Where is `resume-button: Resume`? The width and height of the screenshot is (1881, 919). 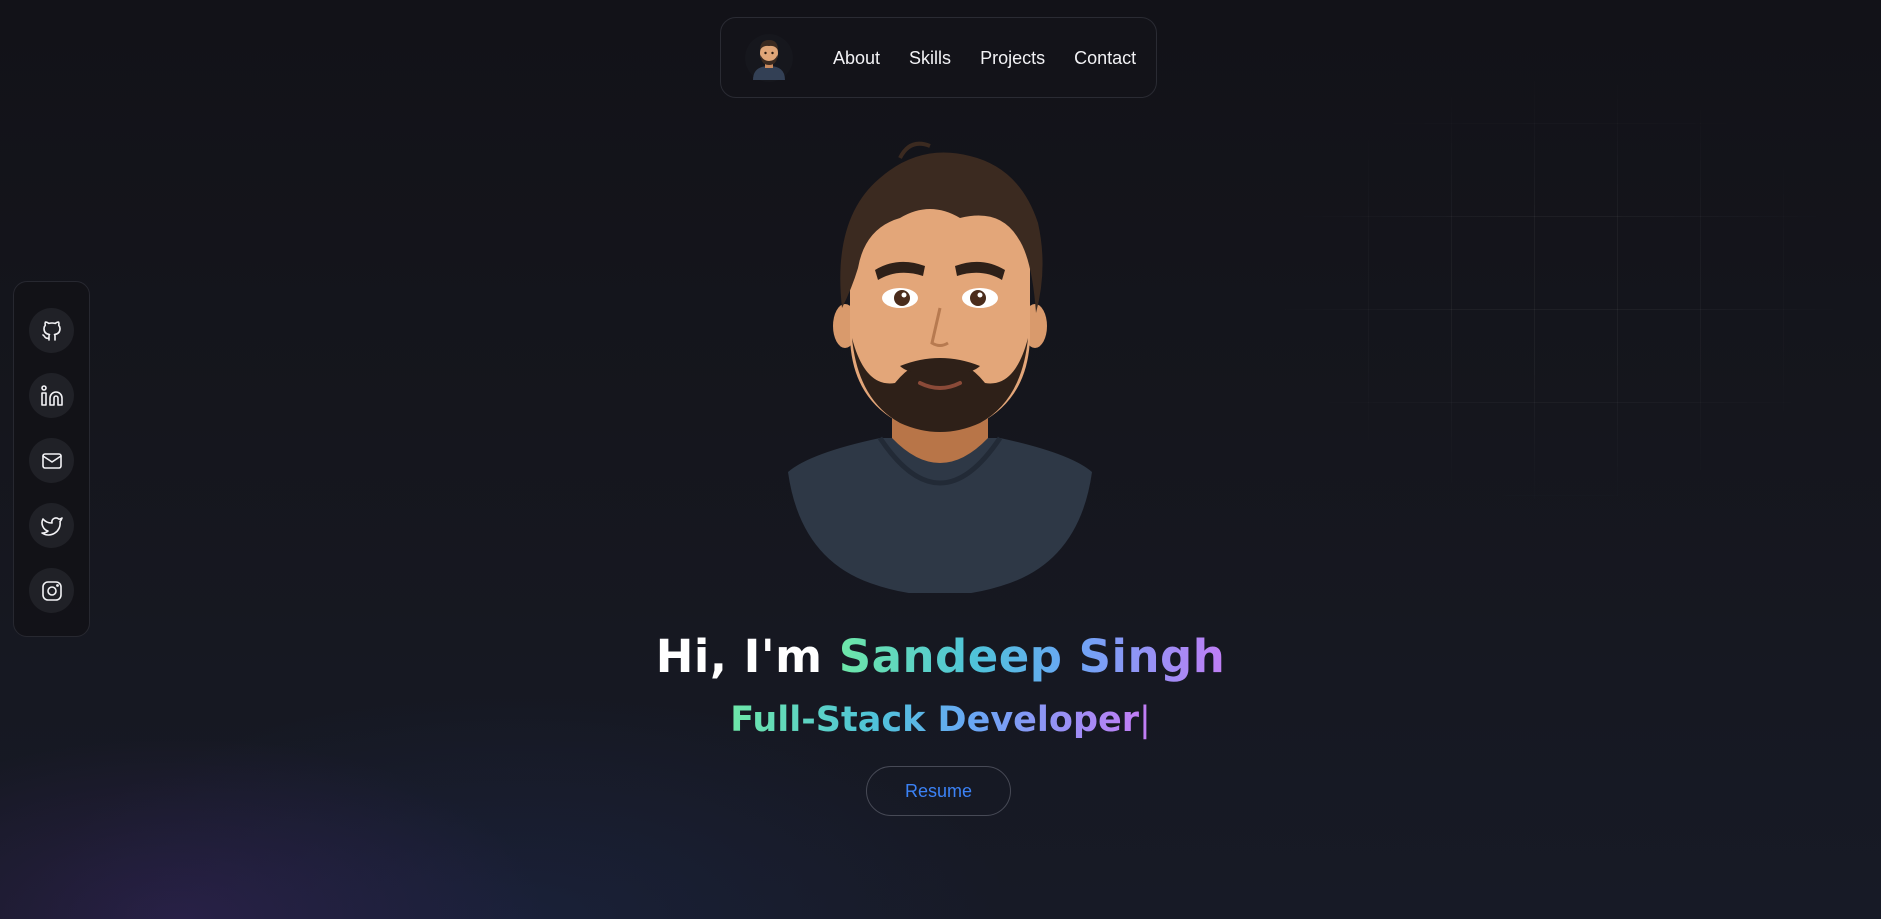
resume-button: Resume is located at coordinates (938, 791).